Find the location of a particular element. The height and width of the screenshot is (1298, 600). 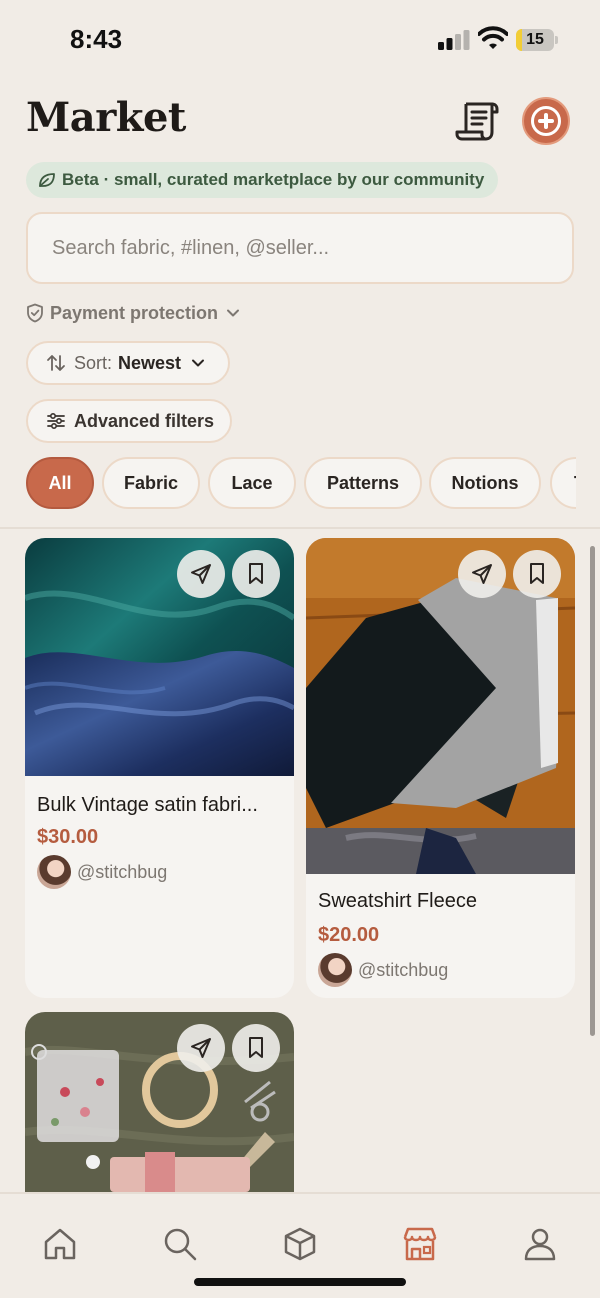

box-icon is located at coordinates (300, 1244).